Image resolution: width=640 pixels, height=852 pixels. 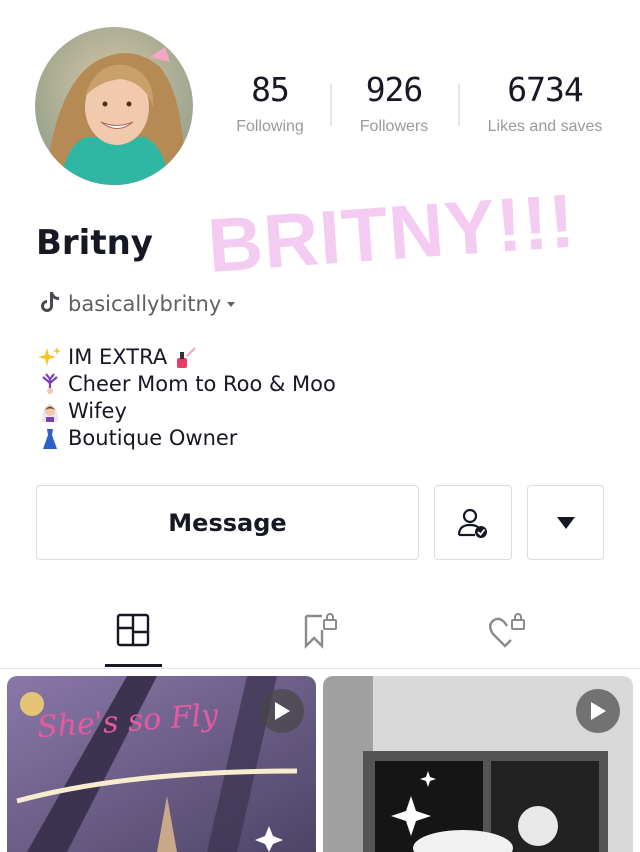 What do you see at coordinates (394, 89) in the screenshot?
I see `followers-count: 926` at bounding box center [394, 89].